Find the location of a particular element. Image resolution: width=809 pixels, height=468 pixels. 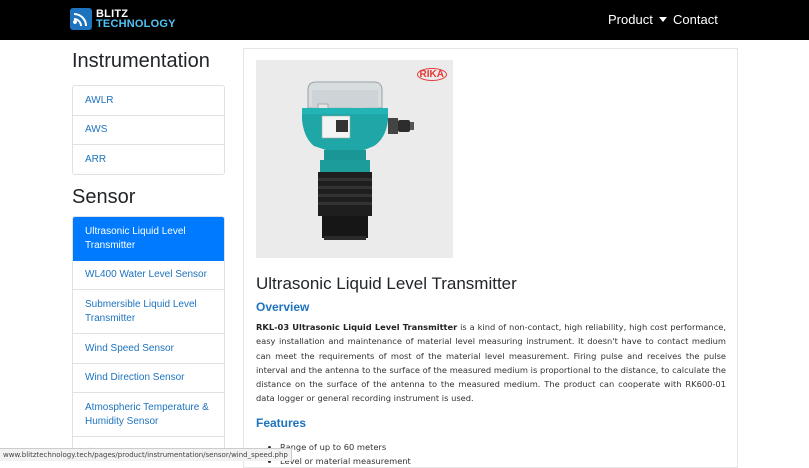

product-image: RIKA is located at coordinates (354, 159).